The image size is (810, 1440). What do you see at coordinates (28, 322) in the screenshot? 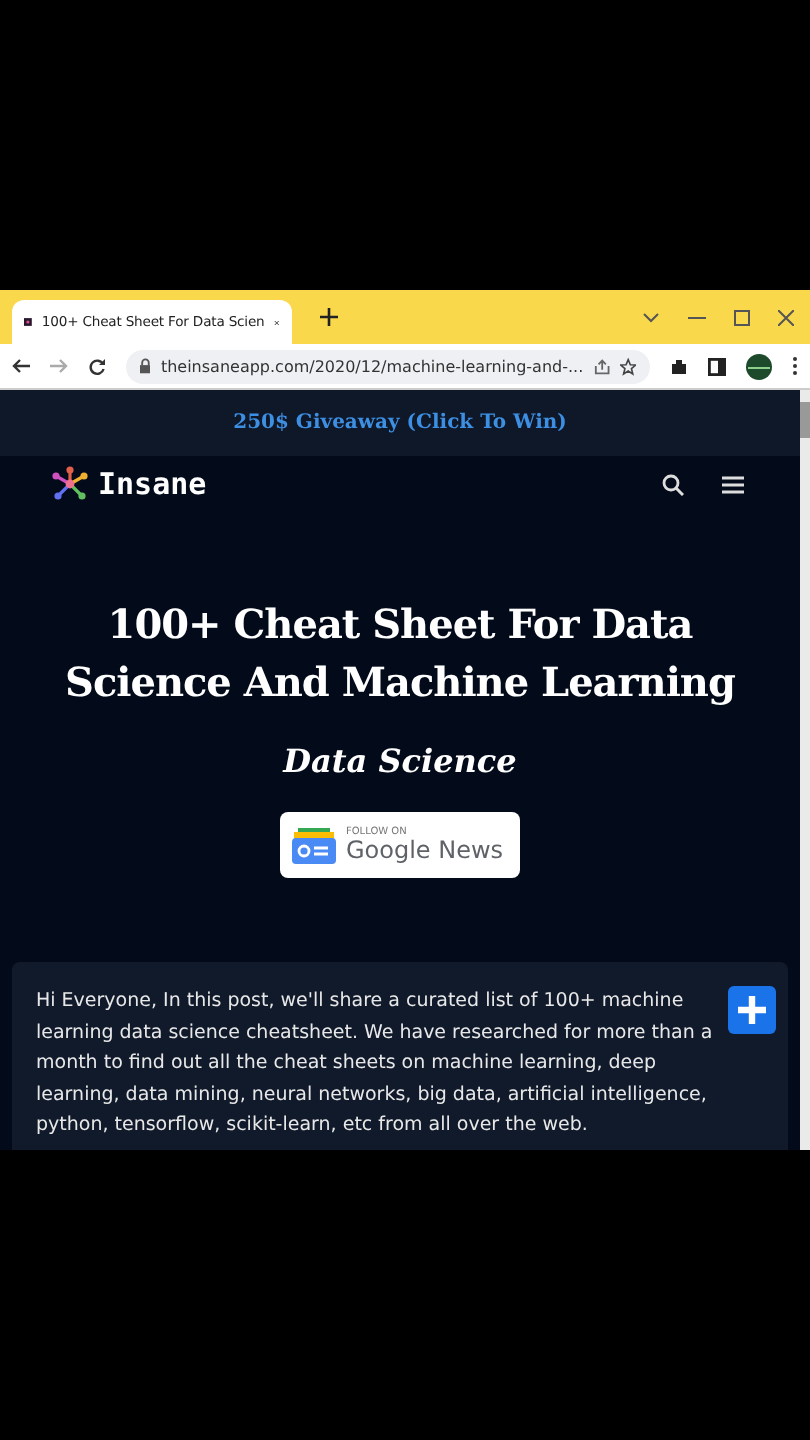
I see `site-favicon-icon` at bounding box center [28, 322].